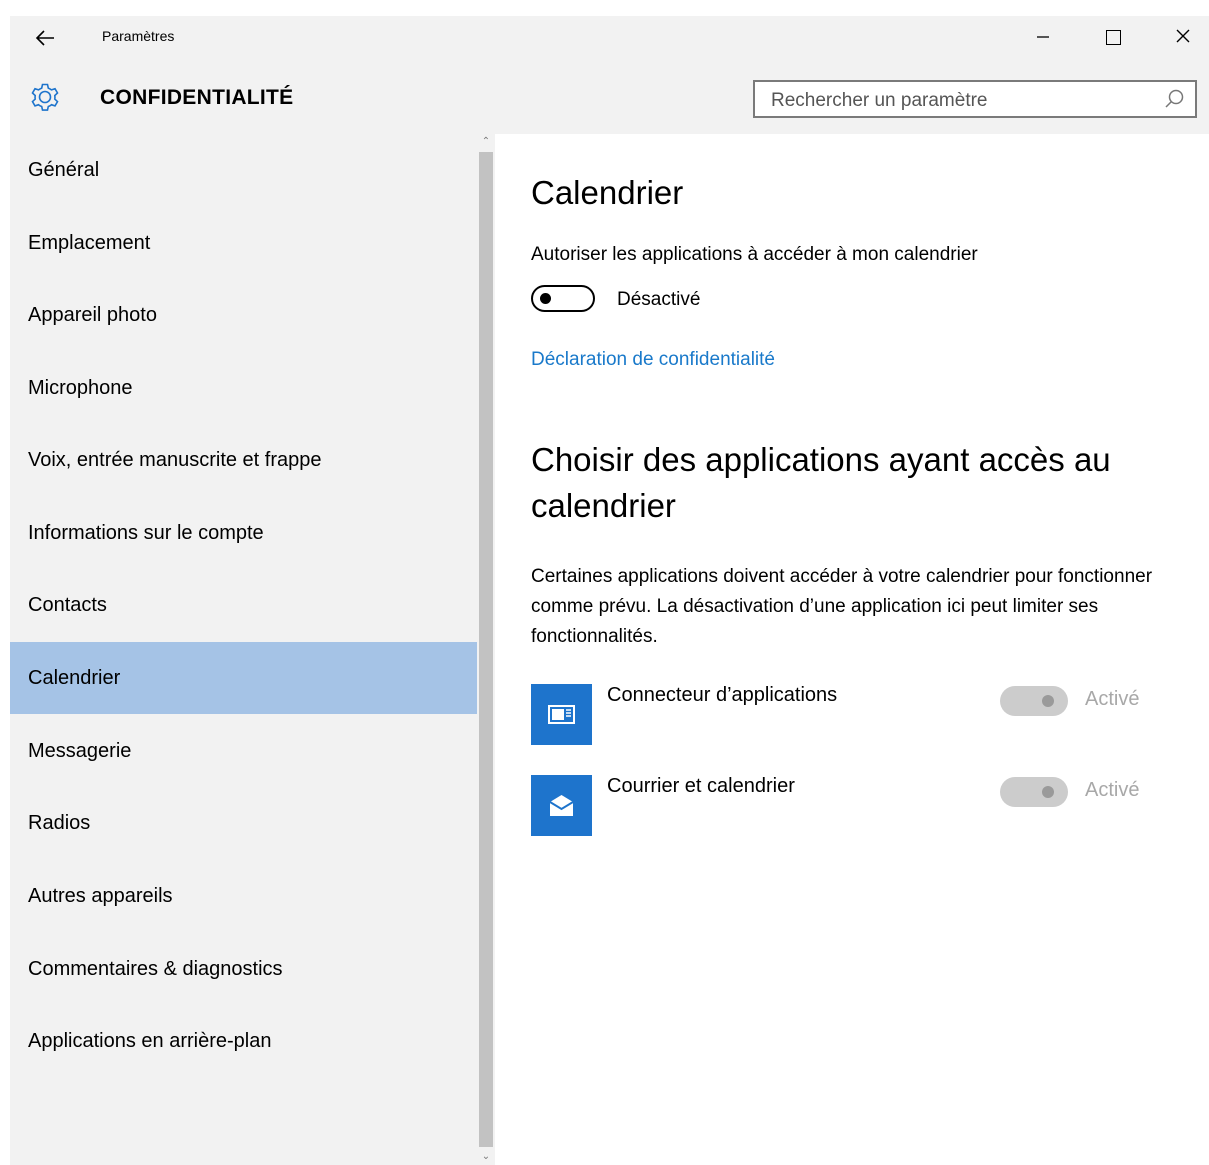 The height and width of the screenshot is (1165, 1209). Describe the element at coordinates (243, 315) in the screenshot. I see `sidebar-item-camera: Appareil photo` at that location.